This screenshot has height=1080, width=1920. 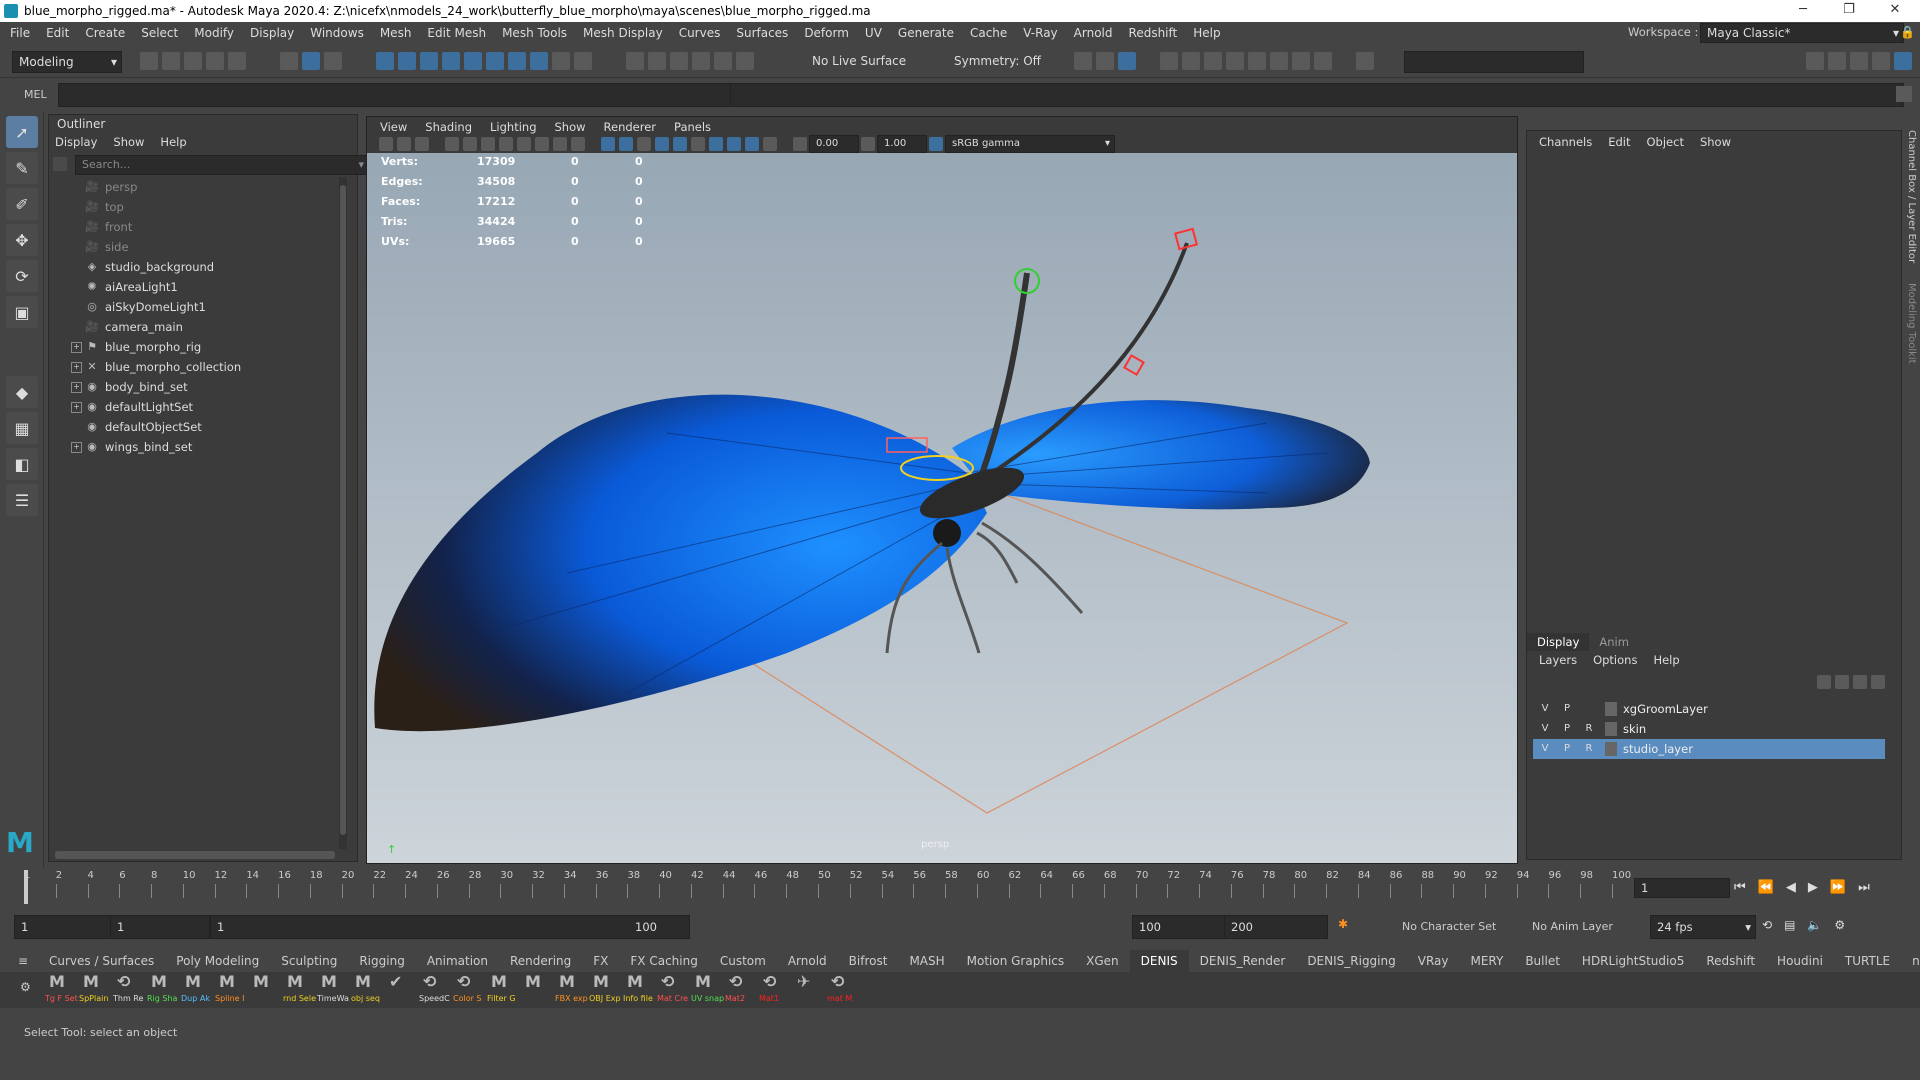 I want to click on prefs-icon: ⚙, so click(x=1839, y=925).